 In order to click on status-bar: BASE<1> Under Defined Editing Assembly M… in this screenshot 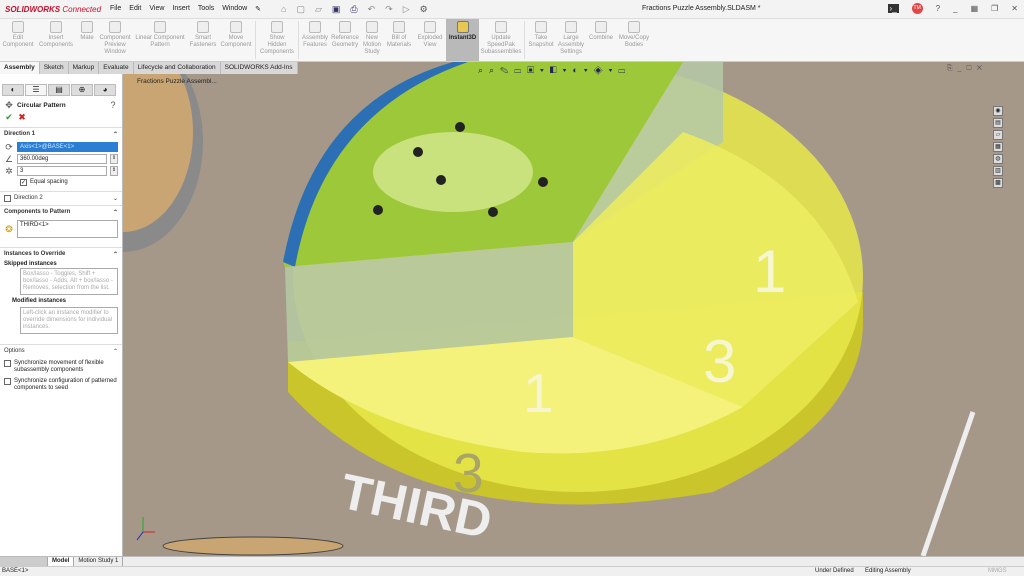, I will do `click(512, 571)`.